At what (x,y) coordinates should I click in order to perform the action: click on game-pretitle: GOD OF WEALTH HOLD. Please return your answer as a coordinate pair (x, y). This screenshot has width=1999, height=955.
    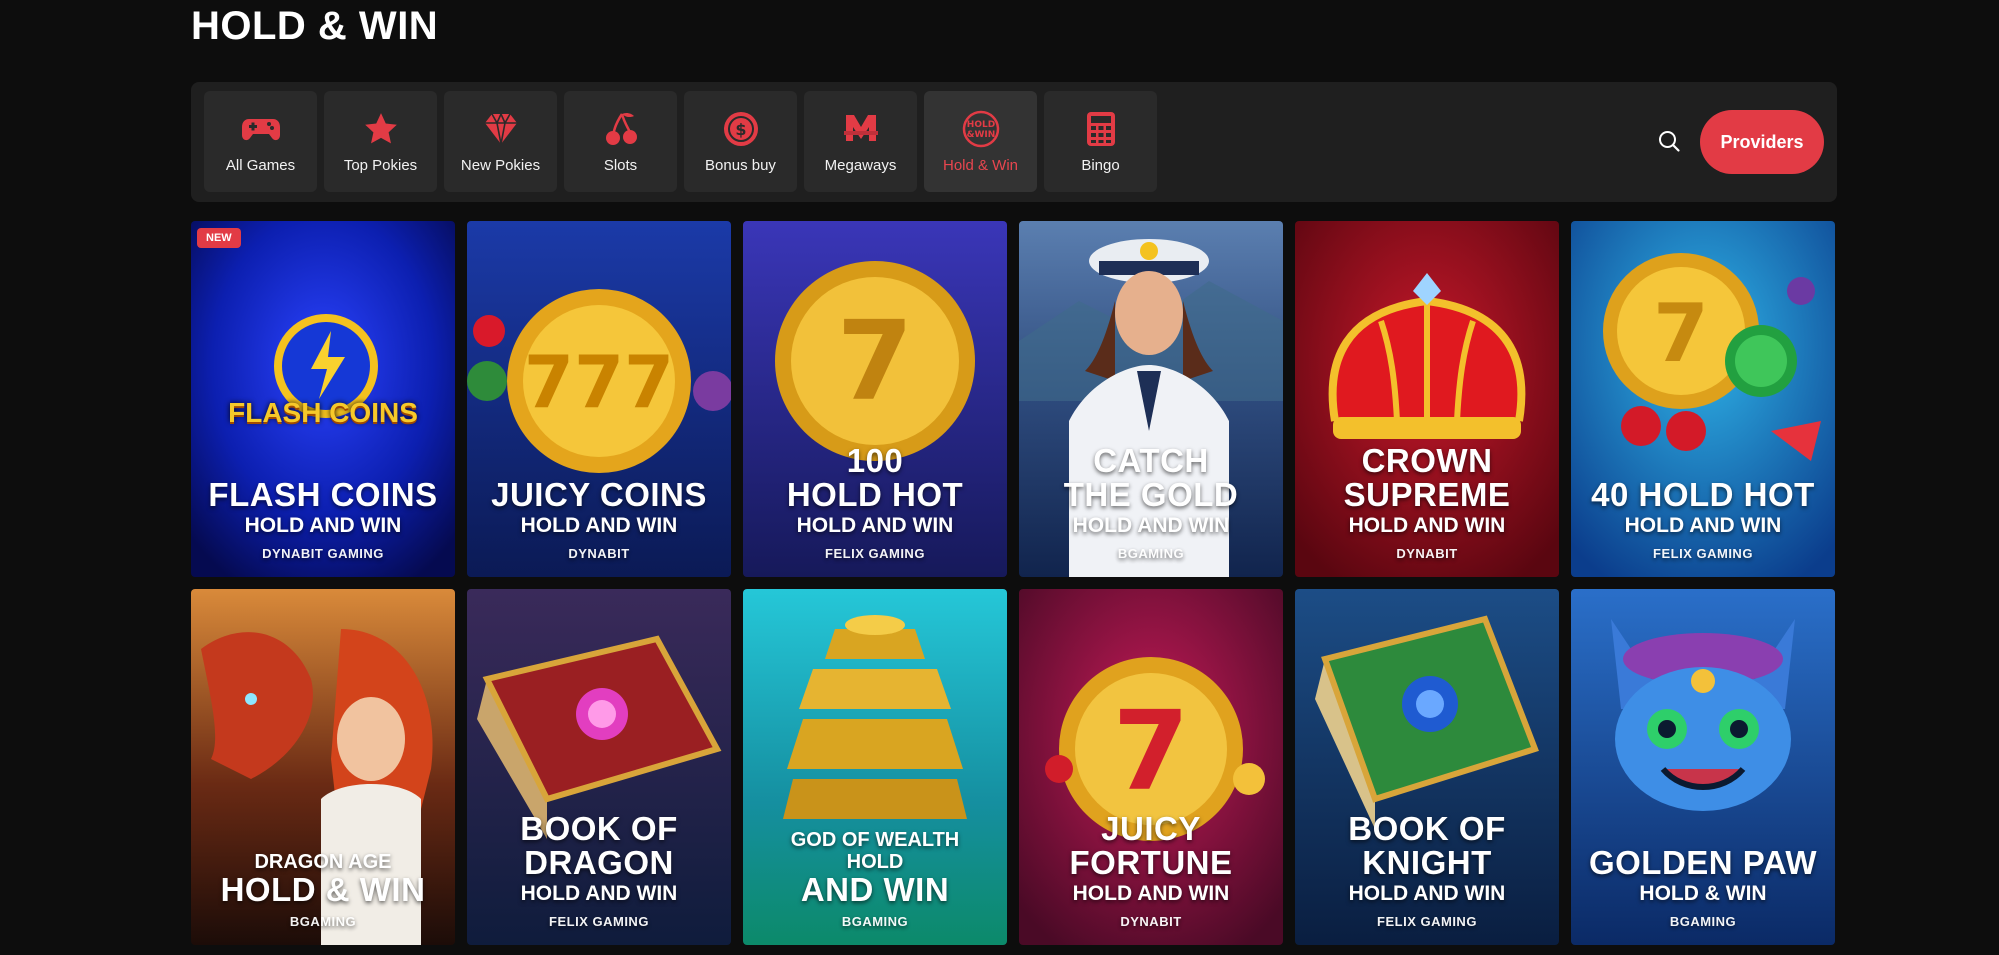
    Looking at the image, I should click on (875, 851).